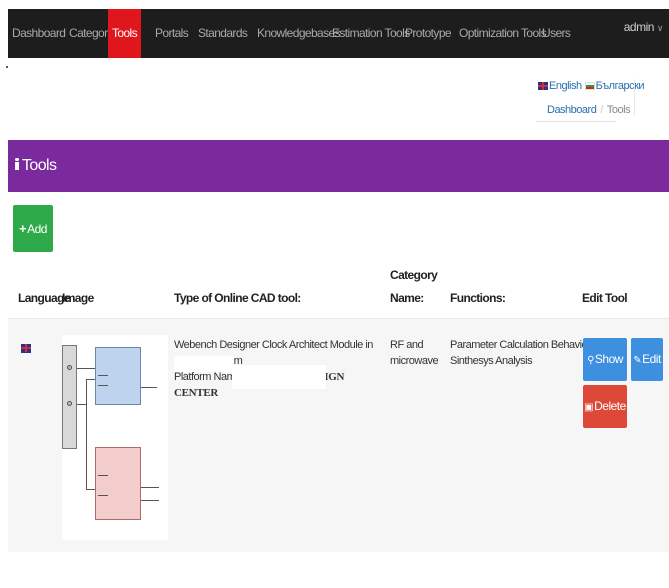 The height and width of the screenshot is (588, 669). What do you see at coordinates (414, 286) in the screenshot?
I see `column-header-category: Category Name:` at bounding box center [414, 286].